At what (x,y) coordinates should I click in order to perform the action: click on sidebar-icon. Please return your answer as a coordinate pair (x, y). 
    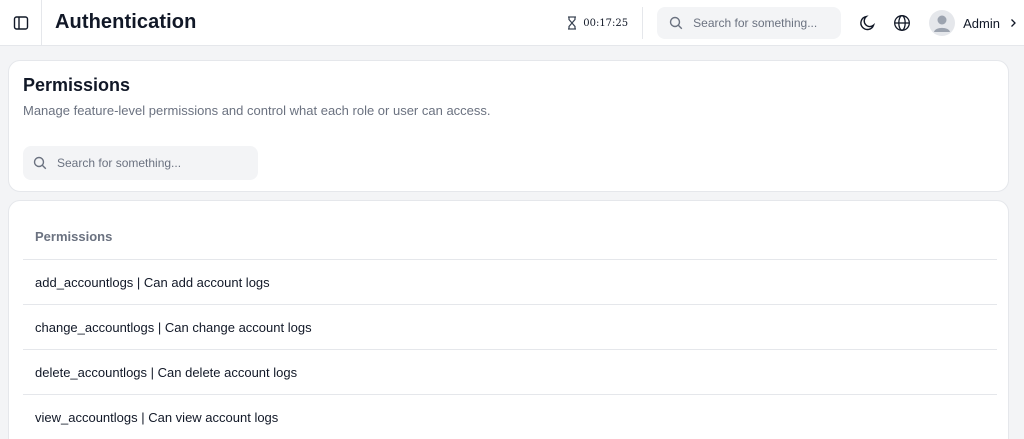
    Looking at the image, I should click on (20, 22).